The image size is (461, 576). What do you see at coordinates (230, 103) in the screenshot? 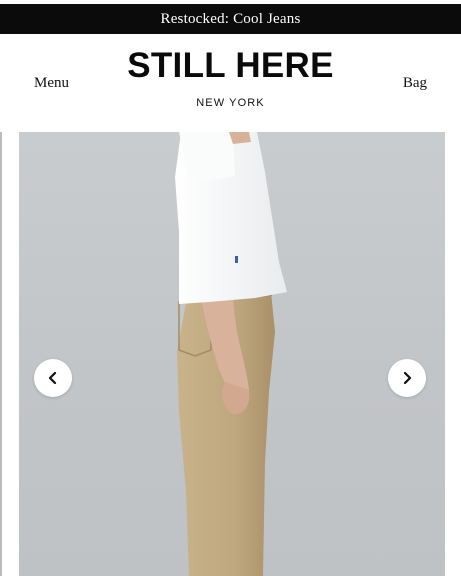
I see `brand-location: NEW YORK` at bounding box center [230, 103].